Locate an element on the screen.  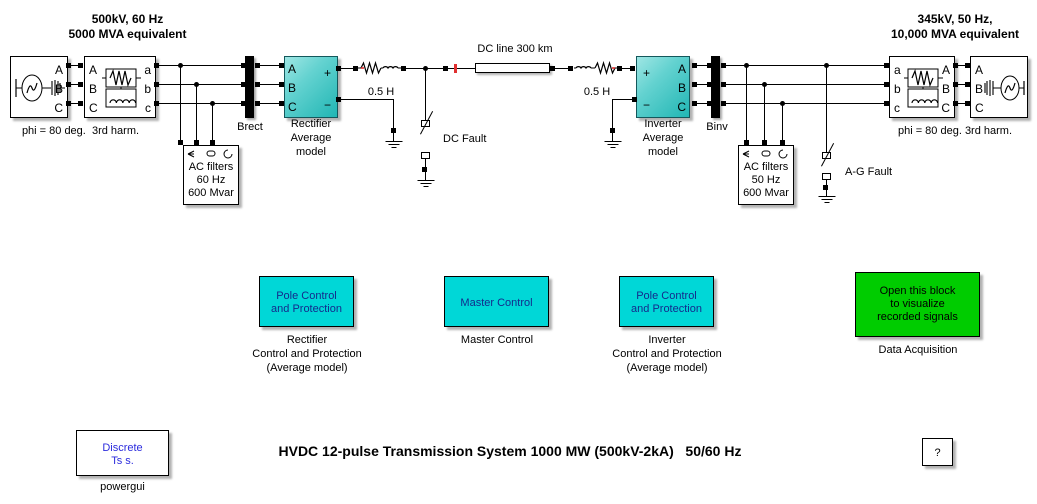
right-source-terminal-b: B is located at coordinates (979, 89).